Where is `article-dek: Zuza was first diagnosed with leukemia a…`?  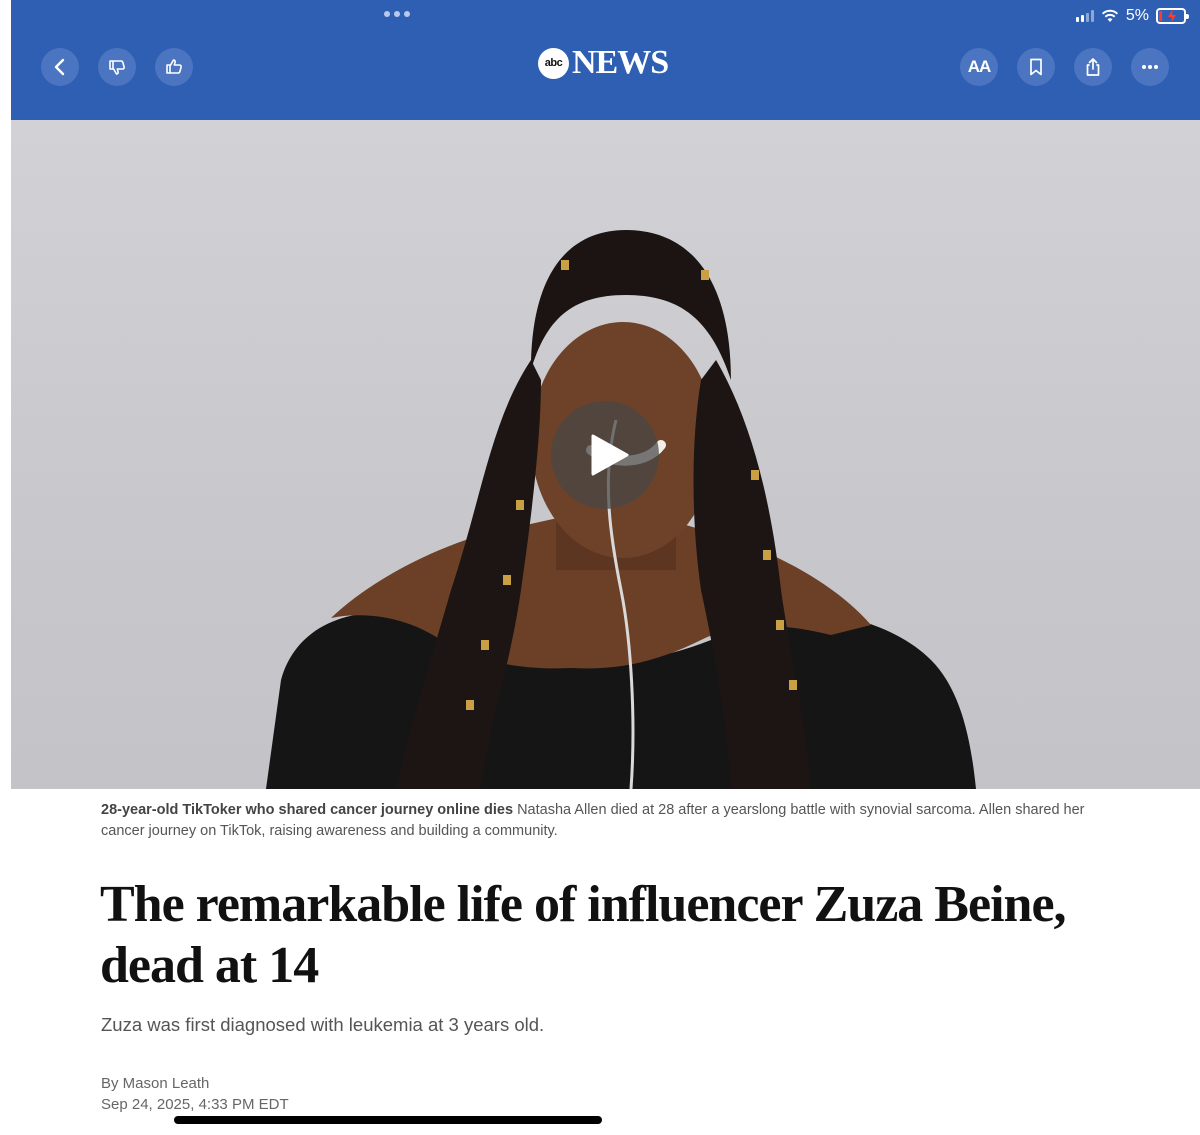 article-dek: Zuza was first diagnosed with leukemia a… is located at coordinates (323, 1024).